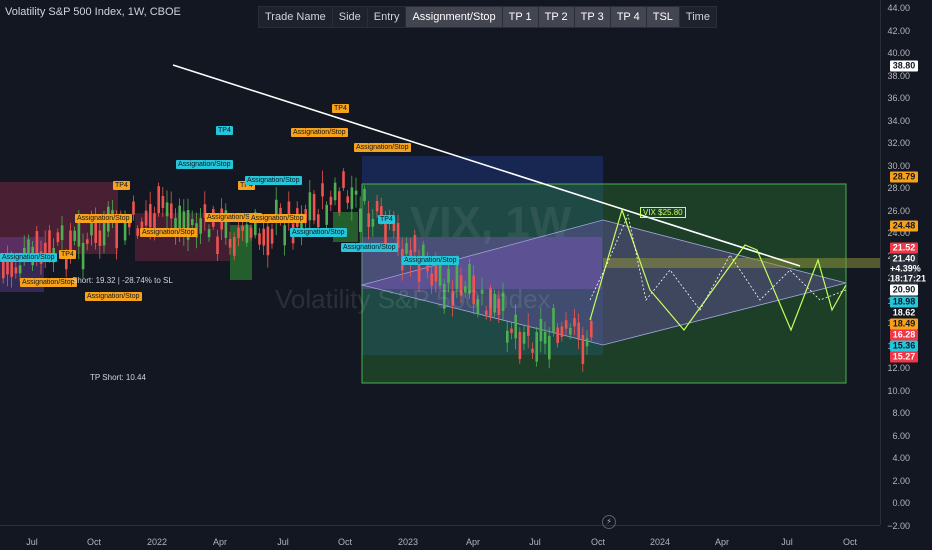  Describe the element at coordinates (592, 17) in the screenshot. I see `toolbar-button-tp-3: TP 3` at that location.